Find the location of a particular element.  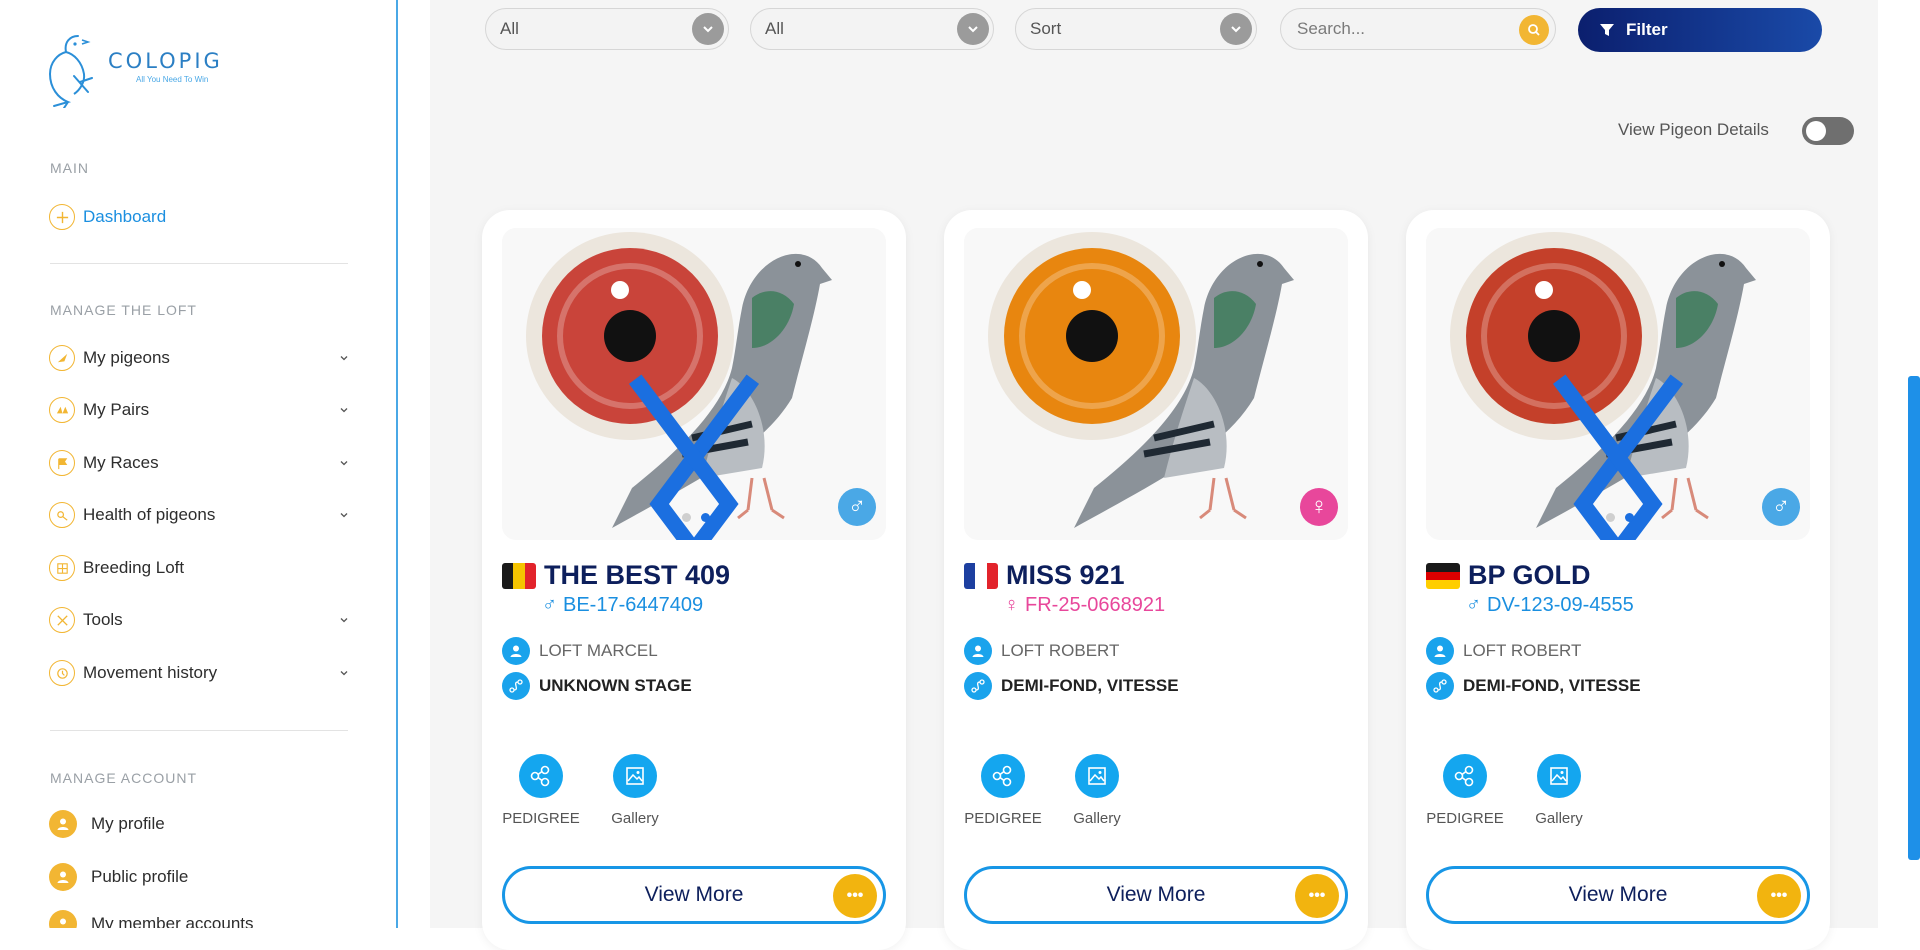

view-details-label: View Pigeon Details is located at coordinates (1693, 129).